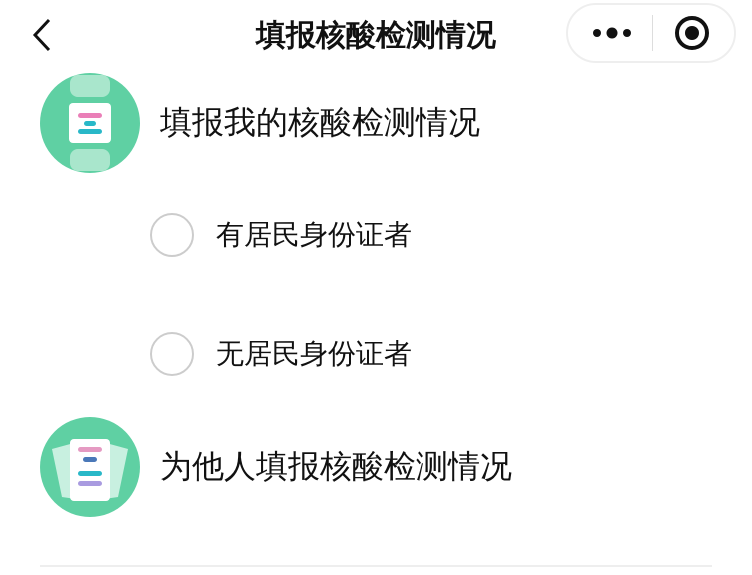 Image resolution: width=752 pixels, height=575 pixels. Describe the element at coordinates (376, 35) in the screenshot. I see `page-title: 填报核酸检测情况` at that location.